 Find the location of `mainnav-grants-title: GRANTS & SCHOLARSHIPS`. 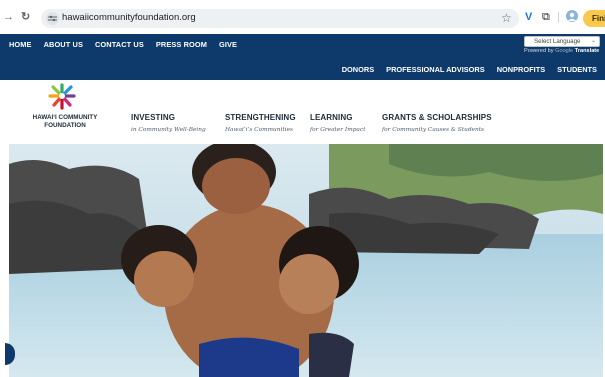

mainnav-grants-title: GRANTS & SCHOLARSHIPS is located at coordinates (437, 117).